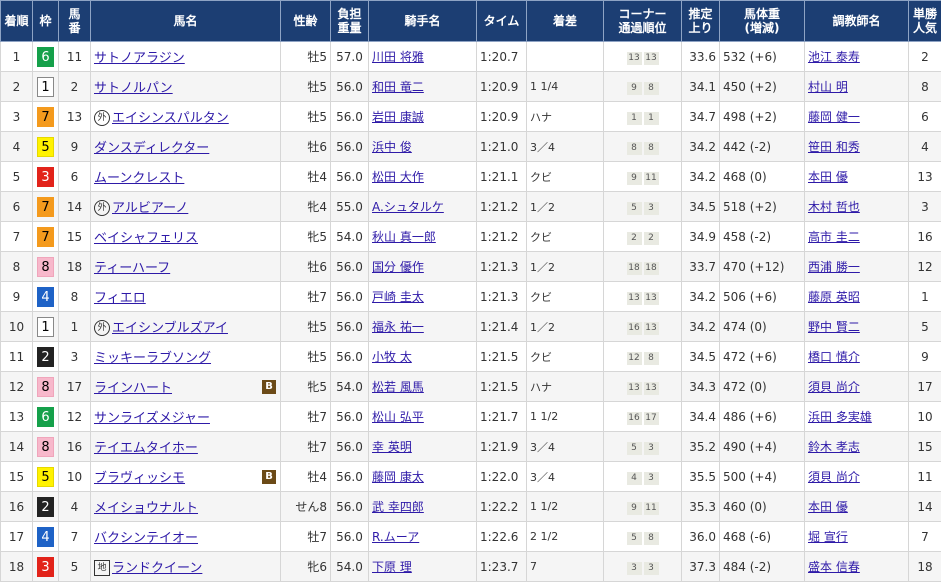  I want to click on trainer-link: 藤原 英昭, so click(834, 297).